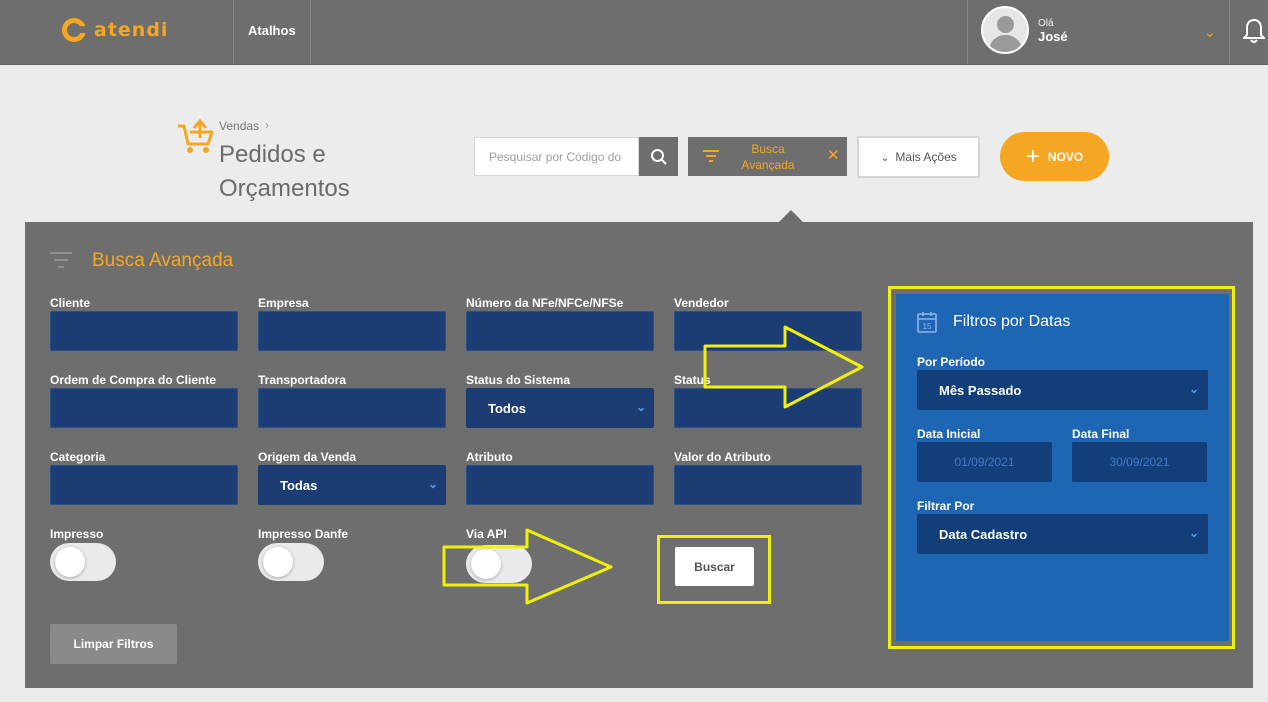 Image resolution: width=1268 pixels, height=702 pixels. Describe the element at coordinates (267, 125) in the screenshot. I see `chevron-right-icon: ›` at that location.